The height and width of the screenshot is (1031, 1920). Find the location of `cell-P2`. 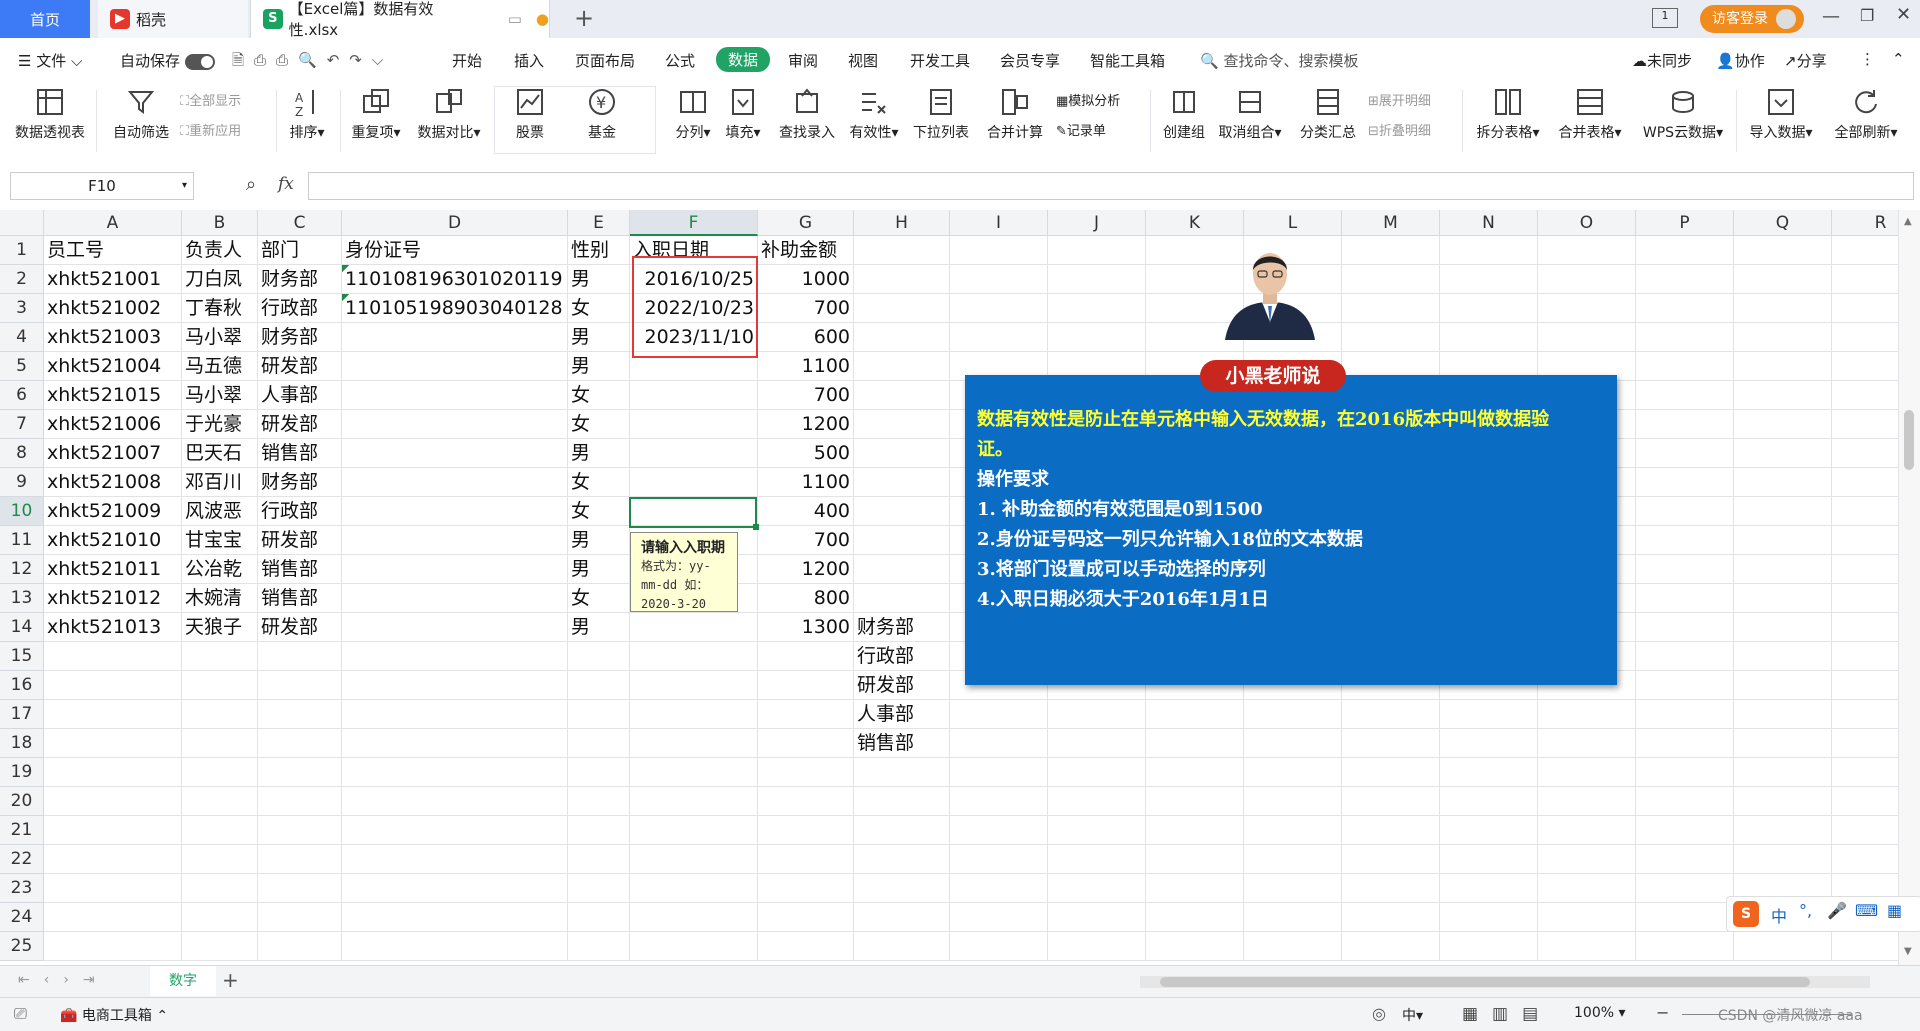

cell-P2 is located at coordinates (1685, 279).